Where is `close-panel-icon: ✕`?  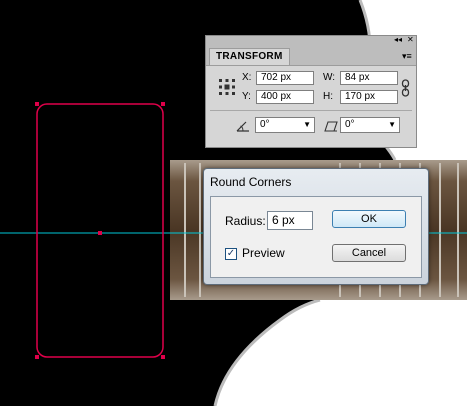
close-panel-icon: ✕ is located at coordinates (410, 39).